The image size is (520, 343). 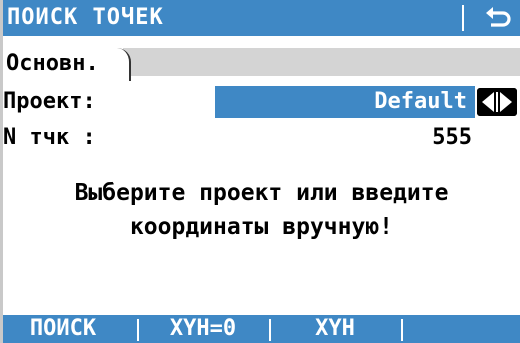 I want to click on point-count-label: N тчк :, so click(x=49, y=137).